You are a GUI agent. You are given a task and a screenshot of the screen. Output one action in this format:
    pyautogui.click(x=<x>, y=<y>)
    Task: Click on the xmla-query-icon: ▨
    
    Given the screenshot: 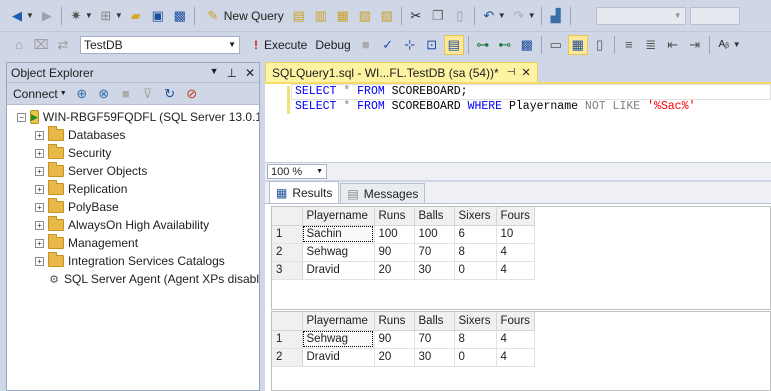 What is the action you would take?
    pyautogui.click(x=387, y=16)
    